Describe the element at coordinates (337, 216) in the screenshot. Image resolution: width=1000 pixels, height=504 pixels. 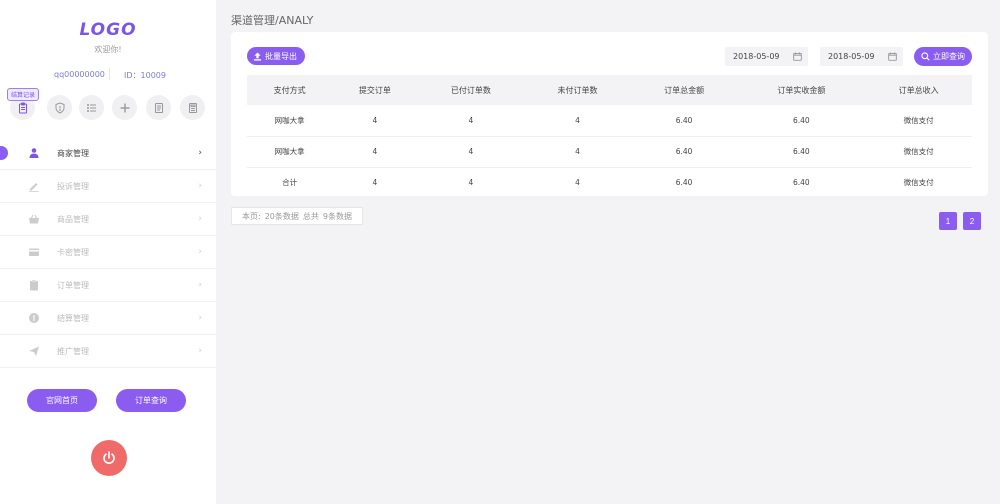
I see `total-count: 9条数据` at that location.